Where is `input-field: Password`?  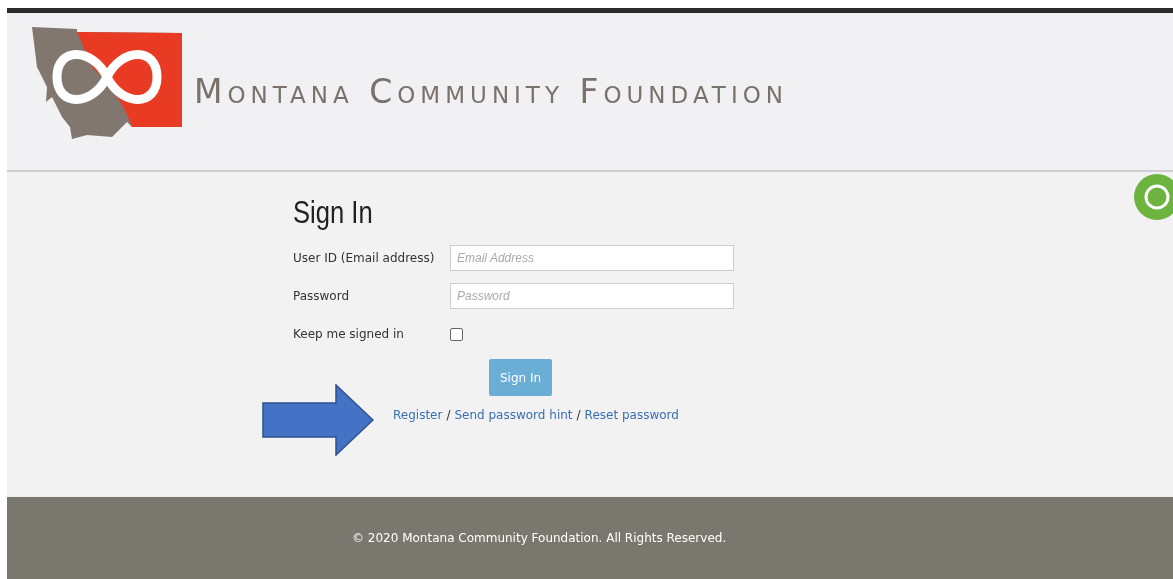
input-field: Password is located at coordinates (592, 296).